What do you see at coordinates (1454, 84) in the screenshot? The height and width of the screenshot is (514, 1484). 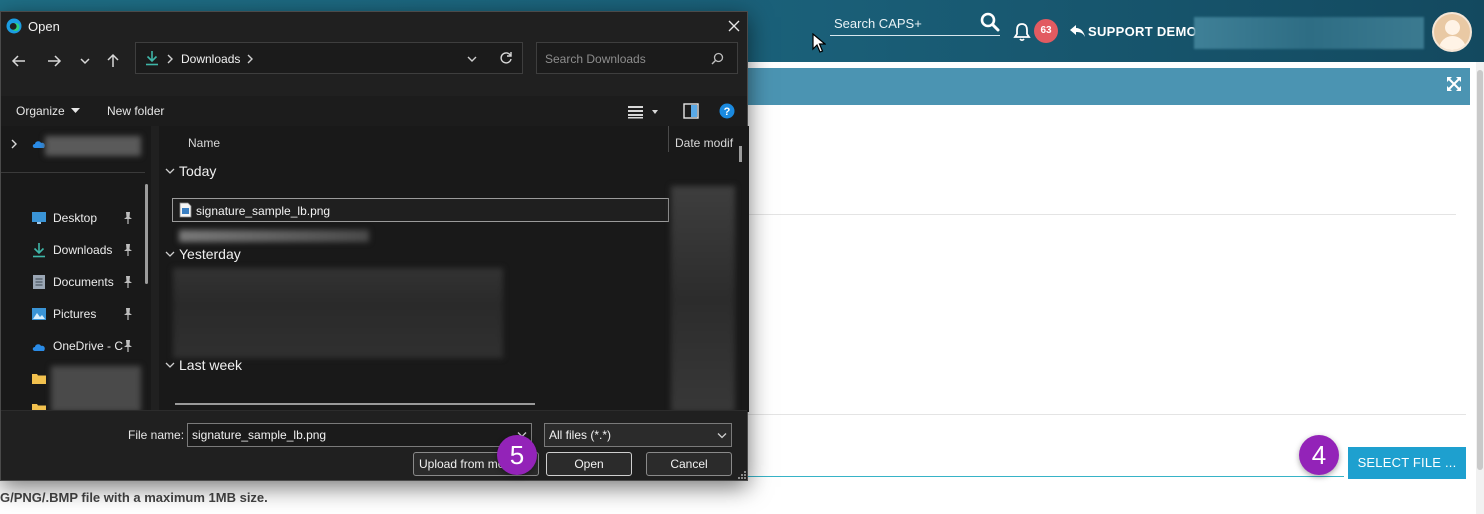 I see `expand-icon` at bounding box center [1454, 84].